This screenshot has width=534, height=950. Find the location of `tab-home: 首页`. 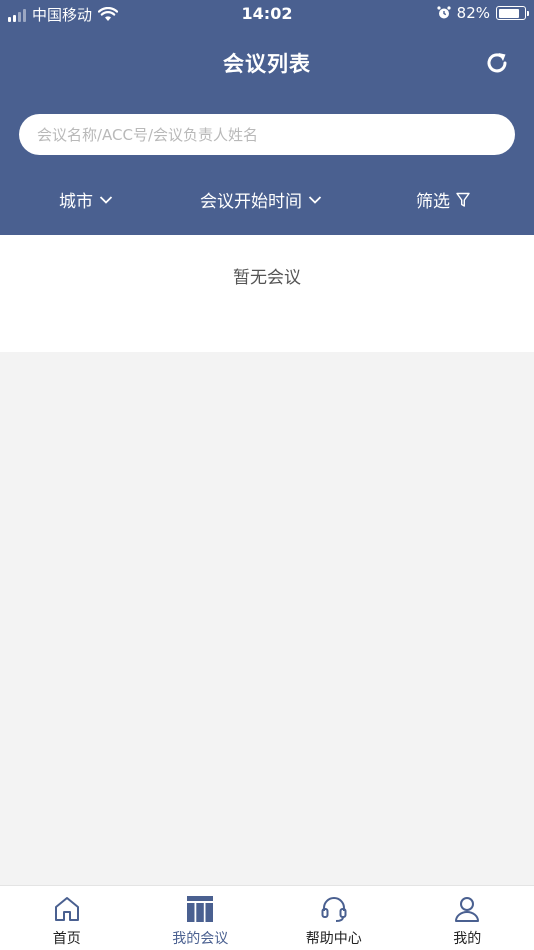

tab-home: 首页 is located at coordinates (67, 918).